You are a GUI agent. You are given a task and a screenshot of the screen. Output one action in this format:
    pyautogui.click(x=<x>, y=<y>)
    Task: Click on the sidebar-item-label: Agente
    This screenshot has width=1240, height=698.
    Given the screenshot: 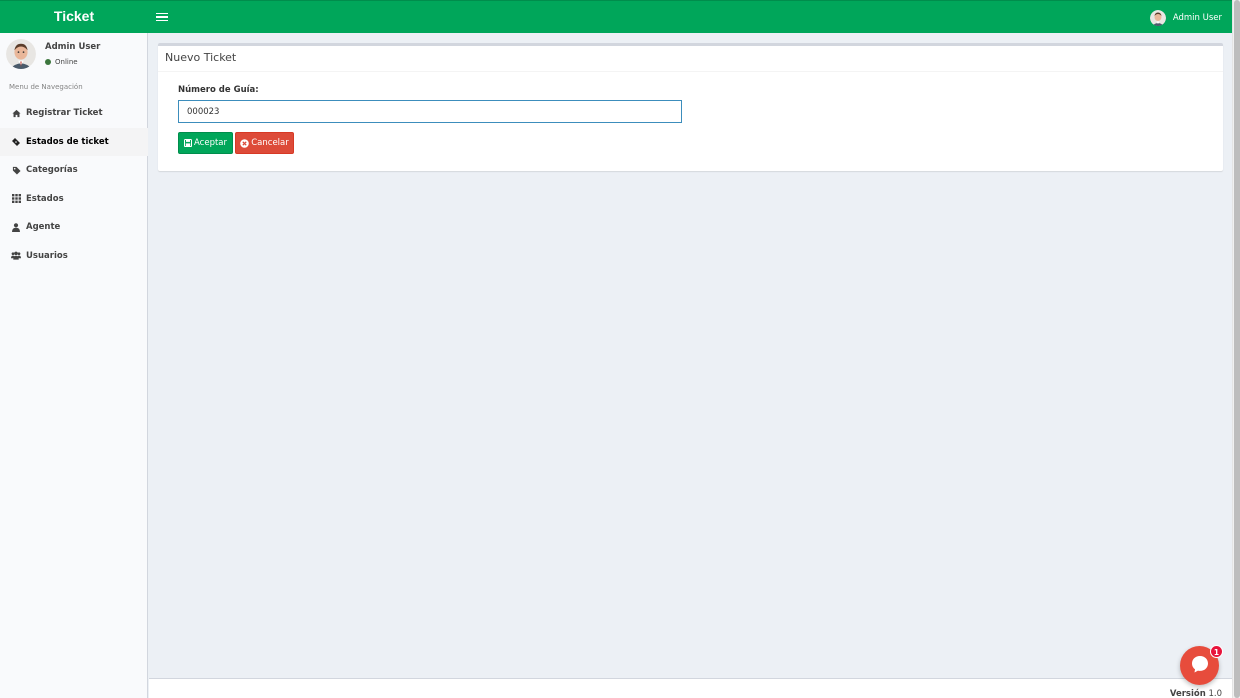 What is the action you would take?
    pyautogui.click(x=43, y=227)
    